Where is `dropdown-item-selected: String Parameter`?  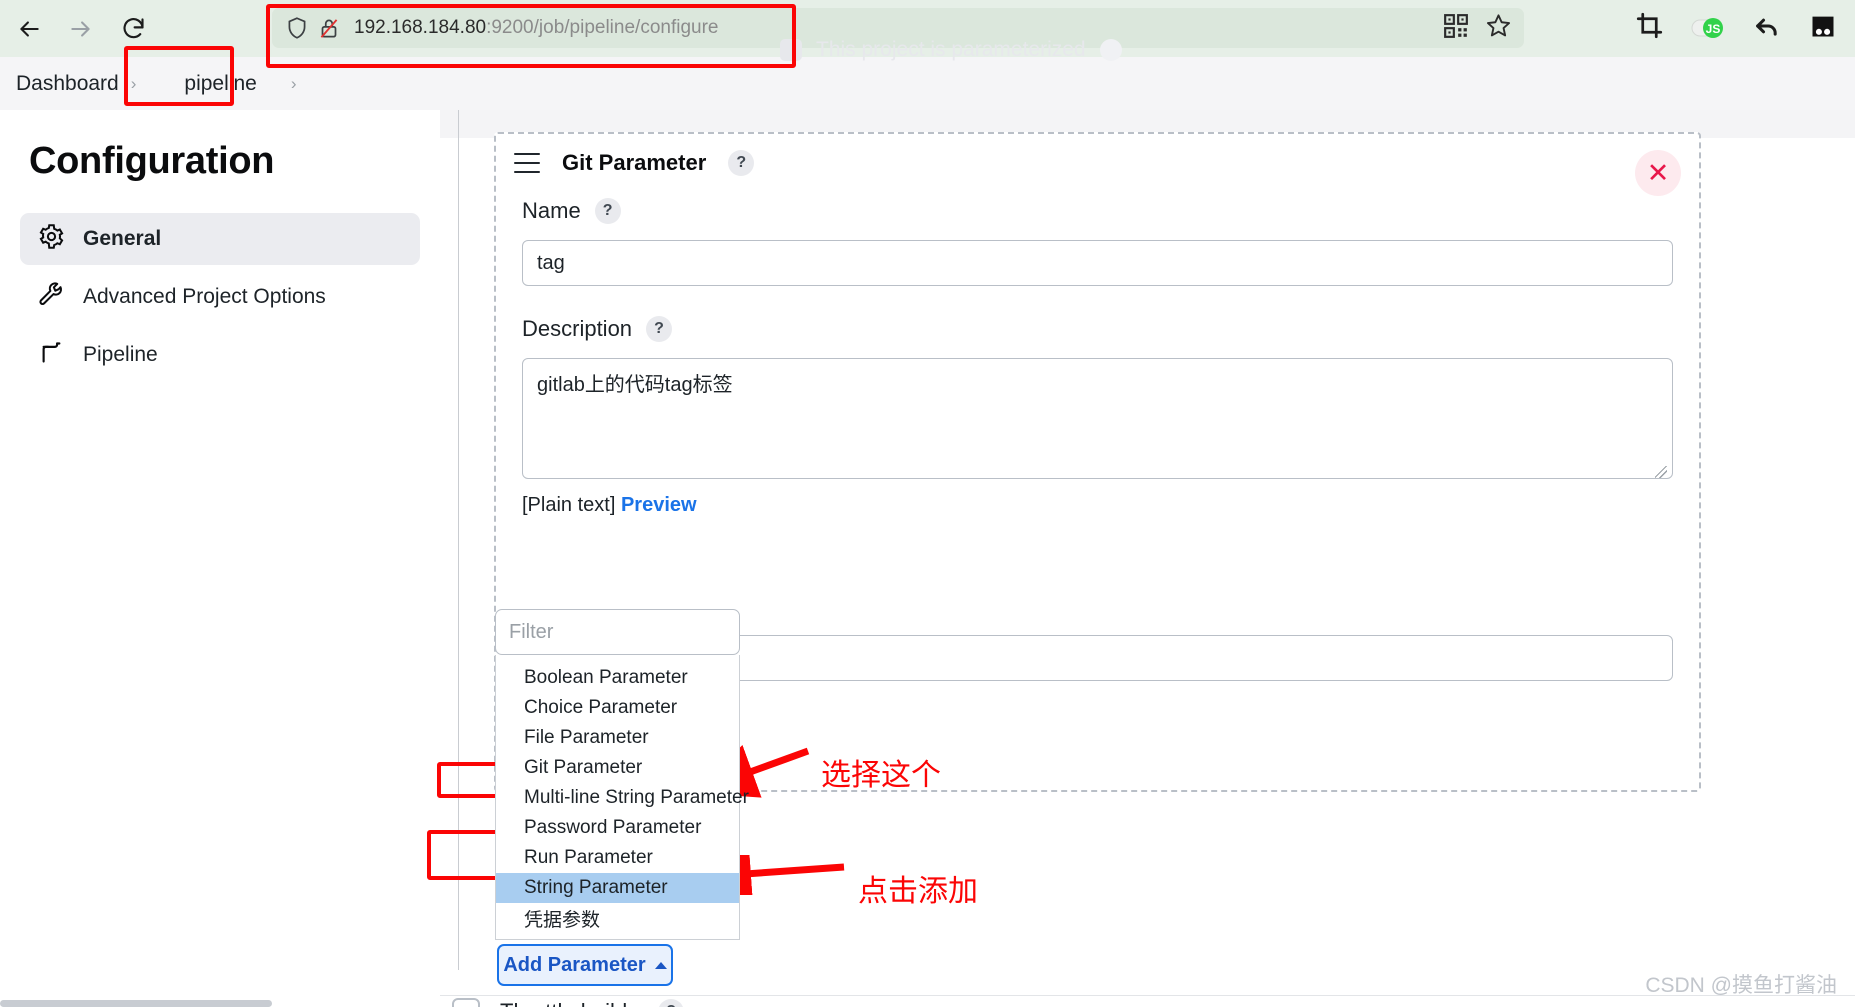
dropdown-item-selected: String Parameter is located at coordinates (617, 888).